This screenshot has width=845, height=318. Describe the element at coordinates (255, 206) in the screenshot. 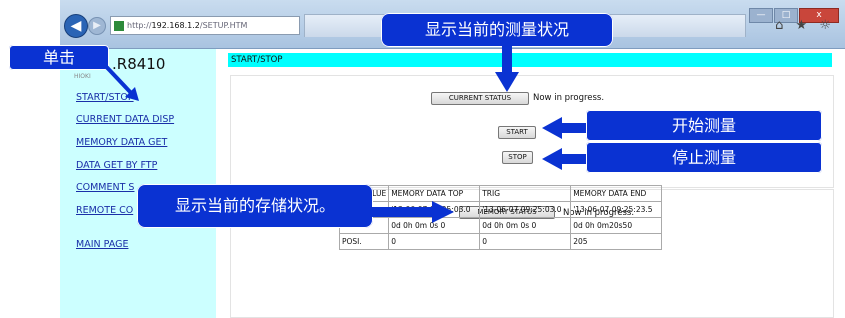

I see `callout-memory-status: 显示当前的存储状况。` at that location.